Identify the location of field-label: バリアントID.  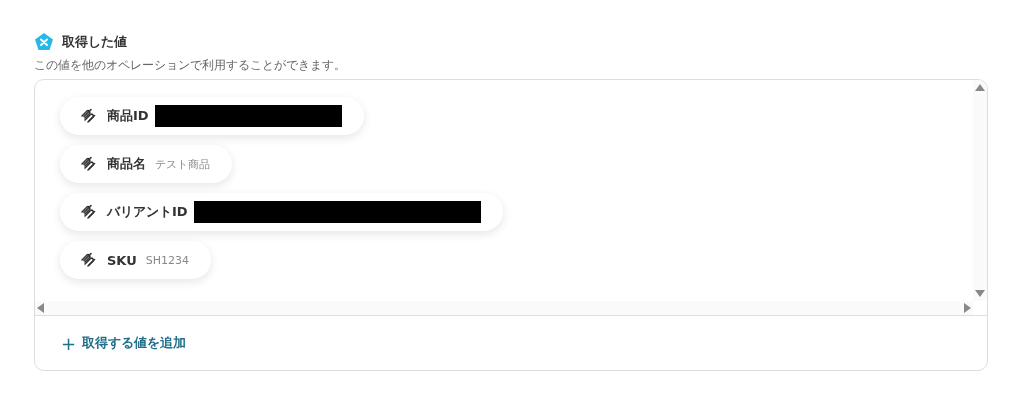
(147, 212).